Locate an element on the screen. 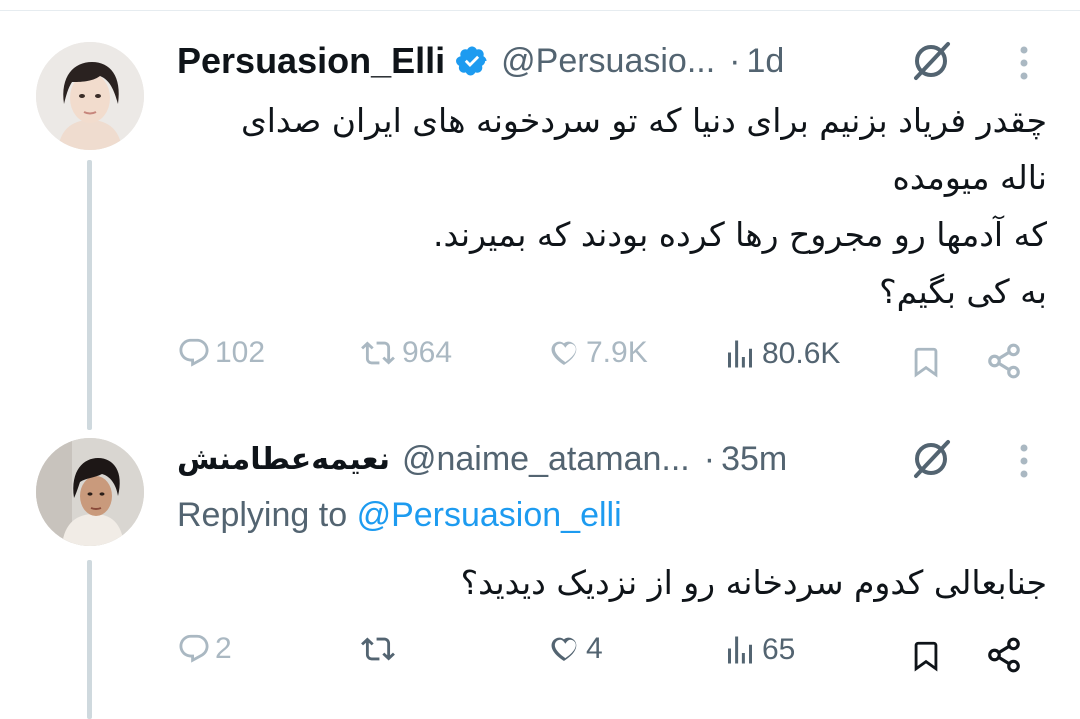 The height and width of the screenshot is (719, 1080). views-count: 65 is located at coordinates (779, 649).